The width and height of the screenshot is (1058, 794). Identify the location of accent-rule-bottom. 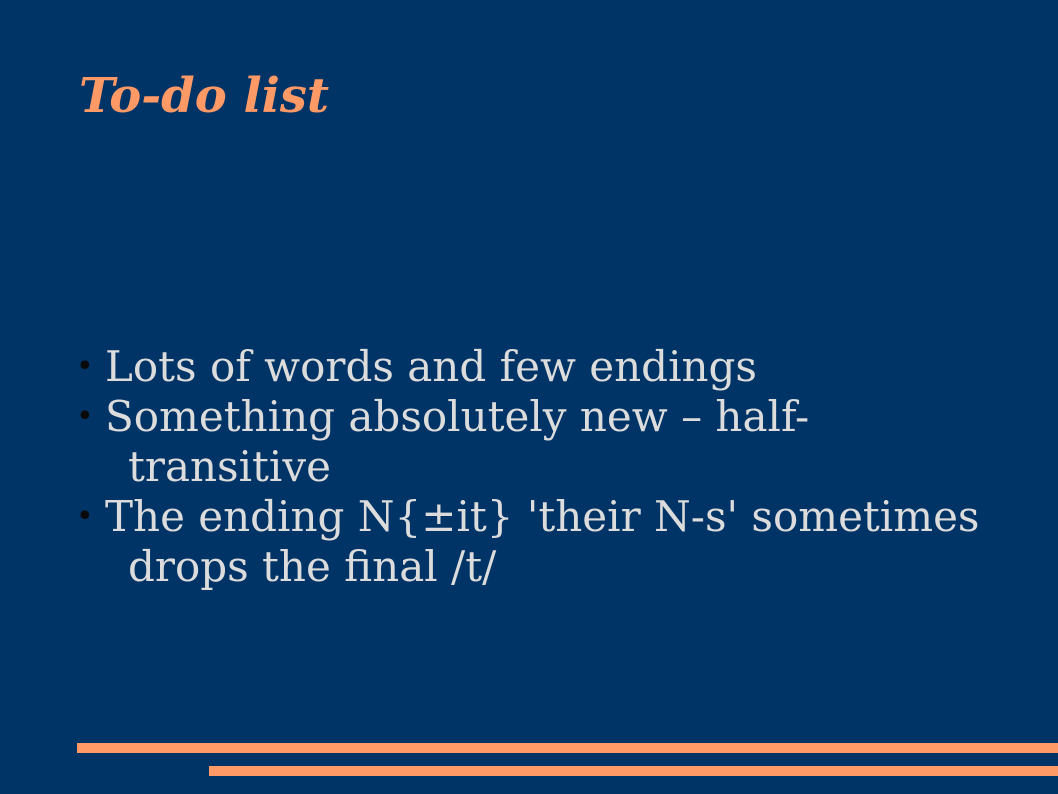
(633, 771).